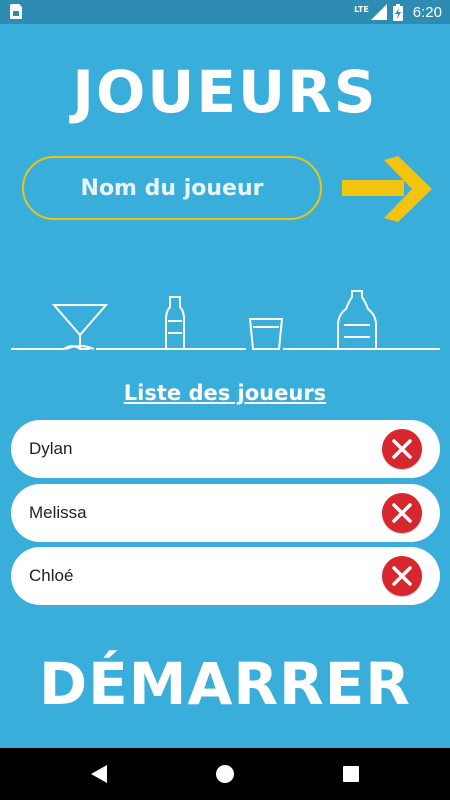 The image size is (450, 800). What do you see at coordinates (225, 92) in the screenshot?
I see `page-title: JOUEURS` at bounding box center [225, 92].